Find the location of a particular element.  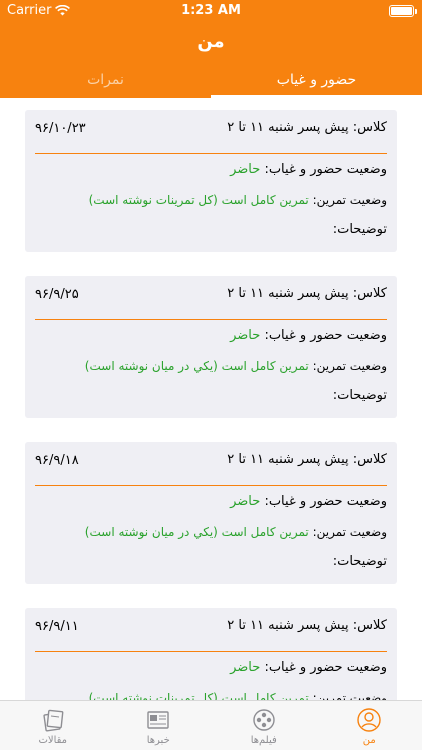

bottom-tab-bar: مقالات خبرها فیلم‌ها من is located at coordinates (211, 725).